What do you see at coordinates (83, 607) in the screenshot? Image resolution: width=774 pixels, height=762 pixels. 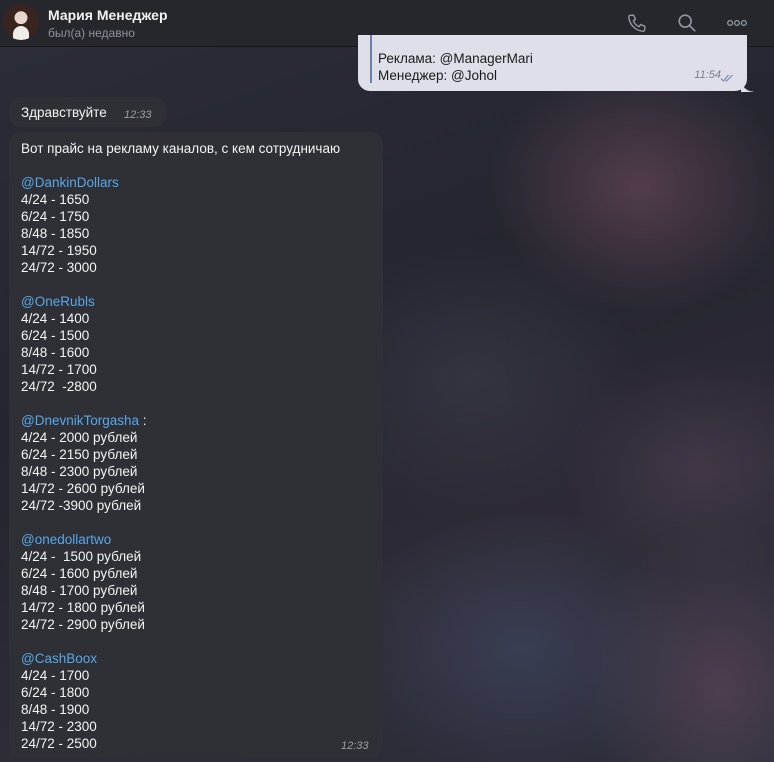 I see `price-row: 14/72 - 1800 рублей` at bounding box center [83, 607].